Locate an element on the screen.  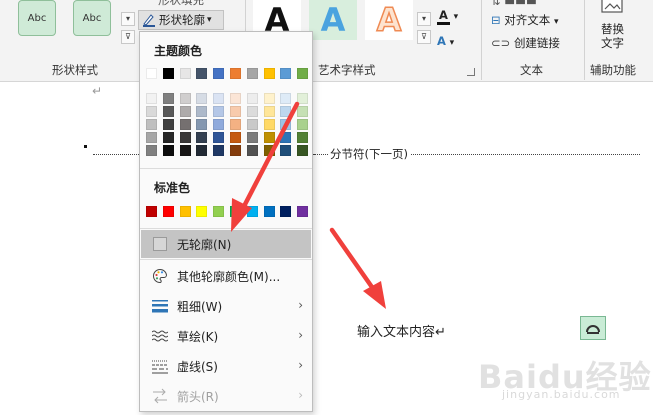
align-text-button: ⊟ 对齐文本 ▾ is located at coordinates (524, 20).